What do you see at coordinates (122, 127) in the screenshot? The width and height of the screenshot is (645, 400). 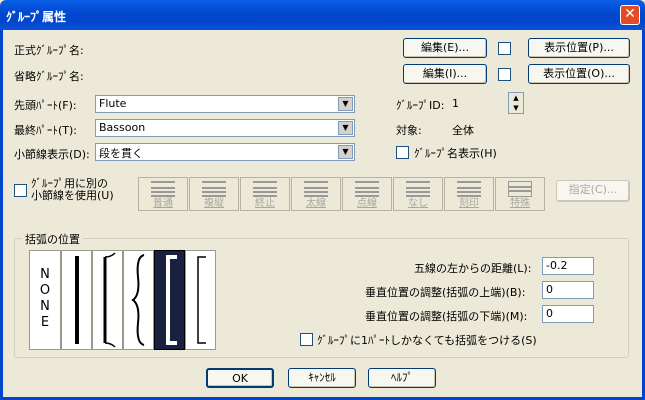 I see `last-part-value: Bassoon` at bounding box center [122, 127].